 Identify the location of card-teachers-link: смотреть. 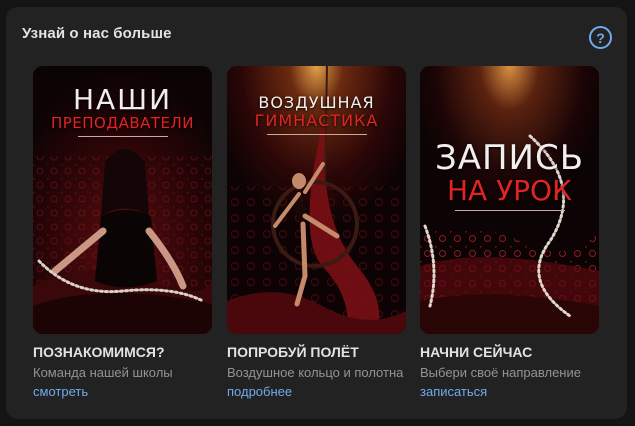
(122, 392).